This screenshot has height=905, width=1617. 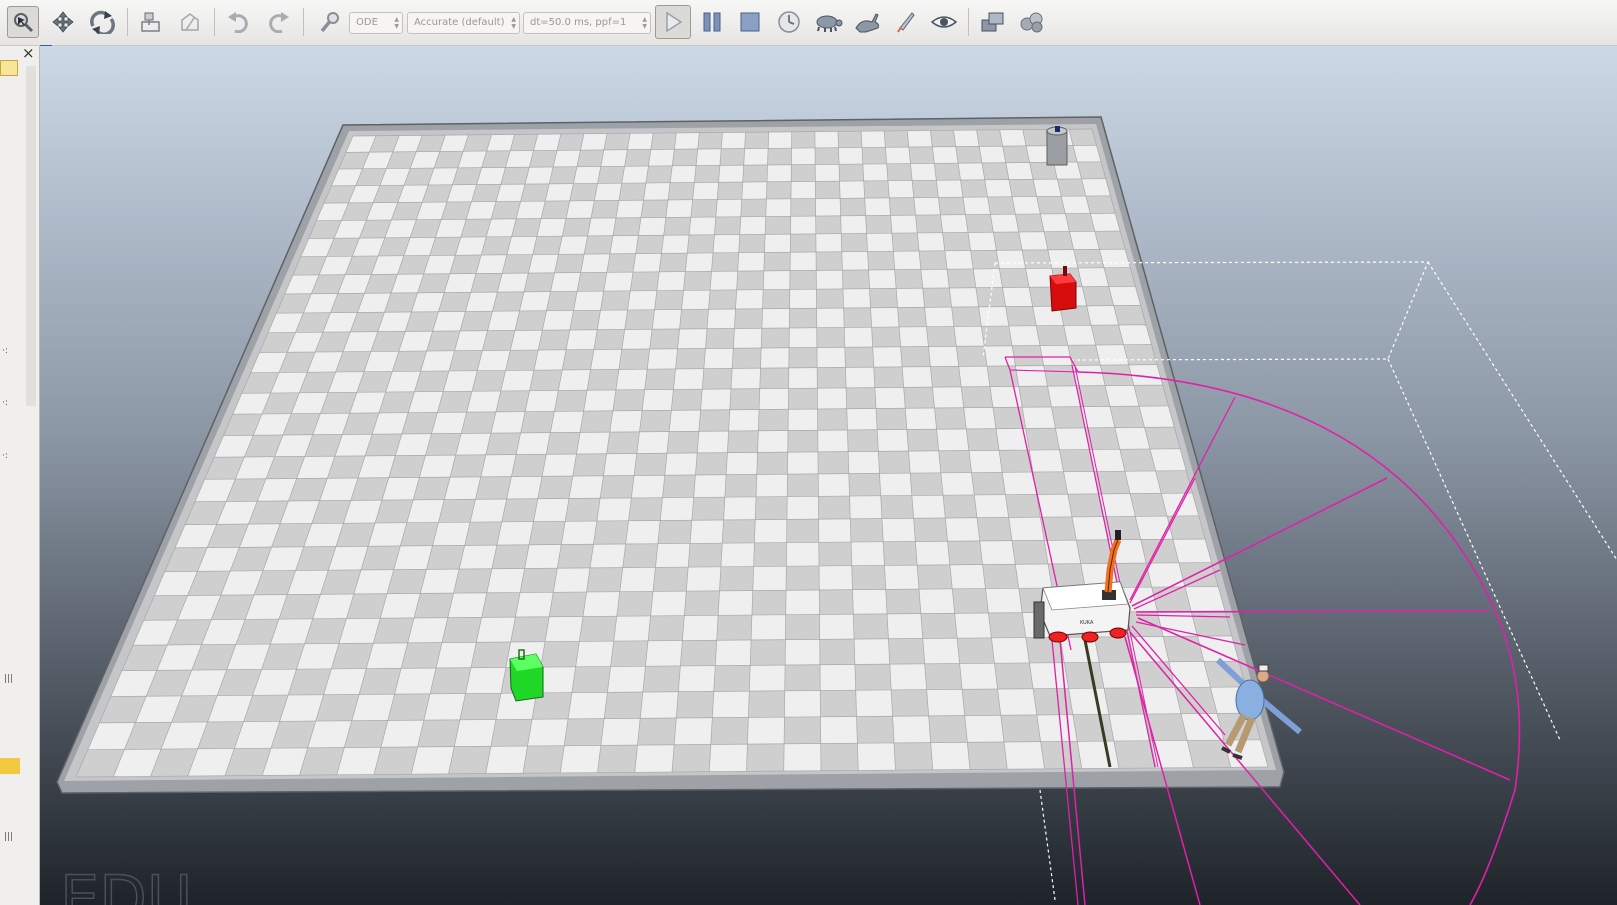 I want to click on start-simulation-button, so click(x=673, y=22).